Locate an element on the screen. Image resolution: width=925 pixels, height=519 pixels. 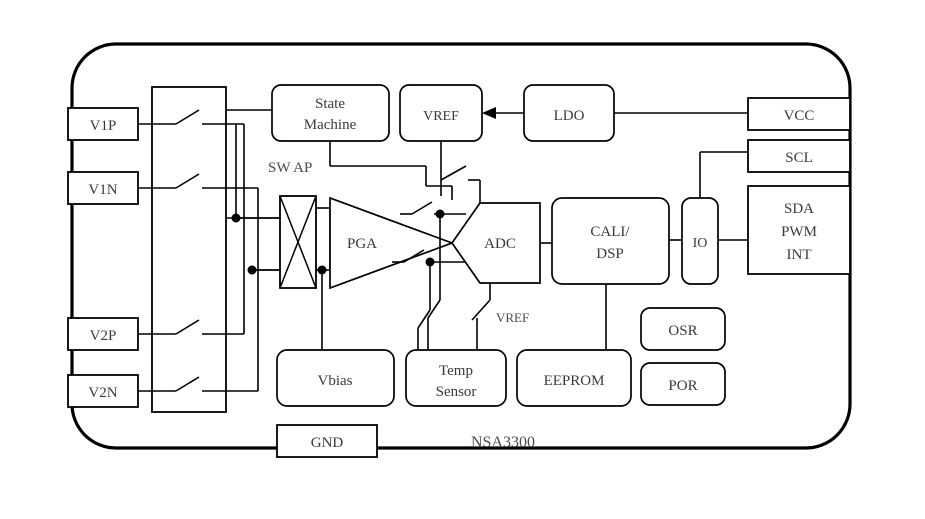
output-pin-vcc-label: VCC is located at coordinates (799, 116).